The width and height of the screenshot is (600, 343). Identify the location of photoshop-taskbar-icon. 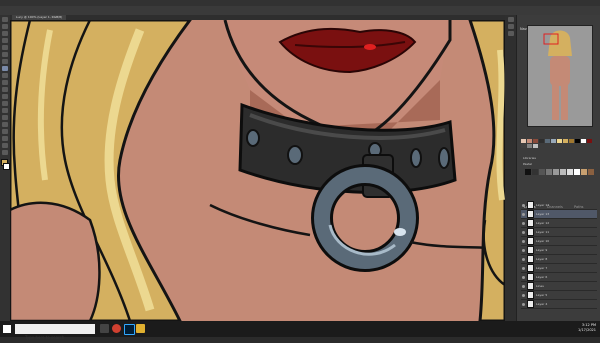
(129, 329).